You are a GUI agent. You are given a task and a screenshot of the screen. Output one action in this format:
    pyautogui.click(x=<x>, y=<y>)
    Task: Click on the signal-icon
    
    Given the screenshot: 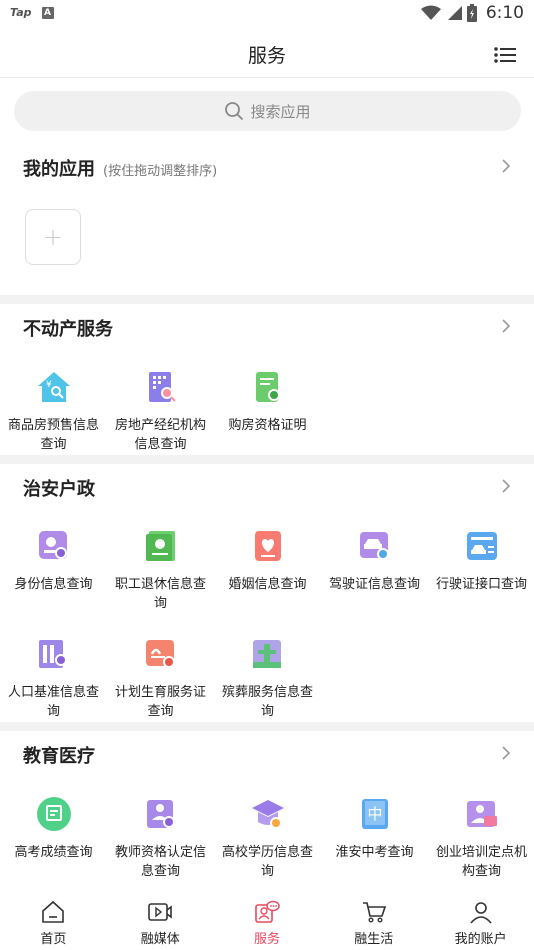 What is the action you would take?
    pyautogui.click(x=454, y=13)
    